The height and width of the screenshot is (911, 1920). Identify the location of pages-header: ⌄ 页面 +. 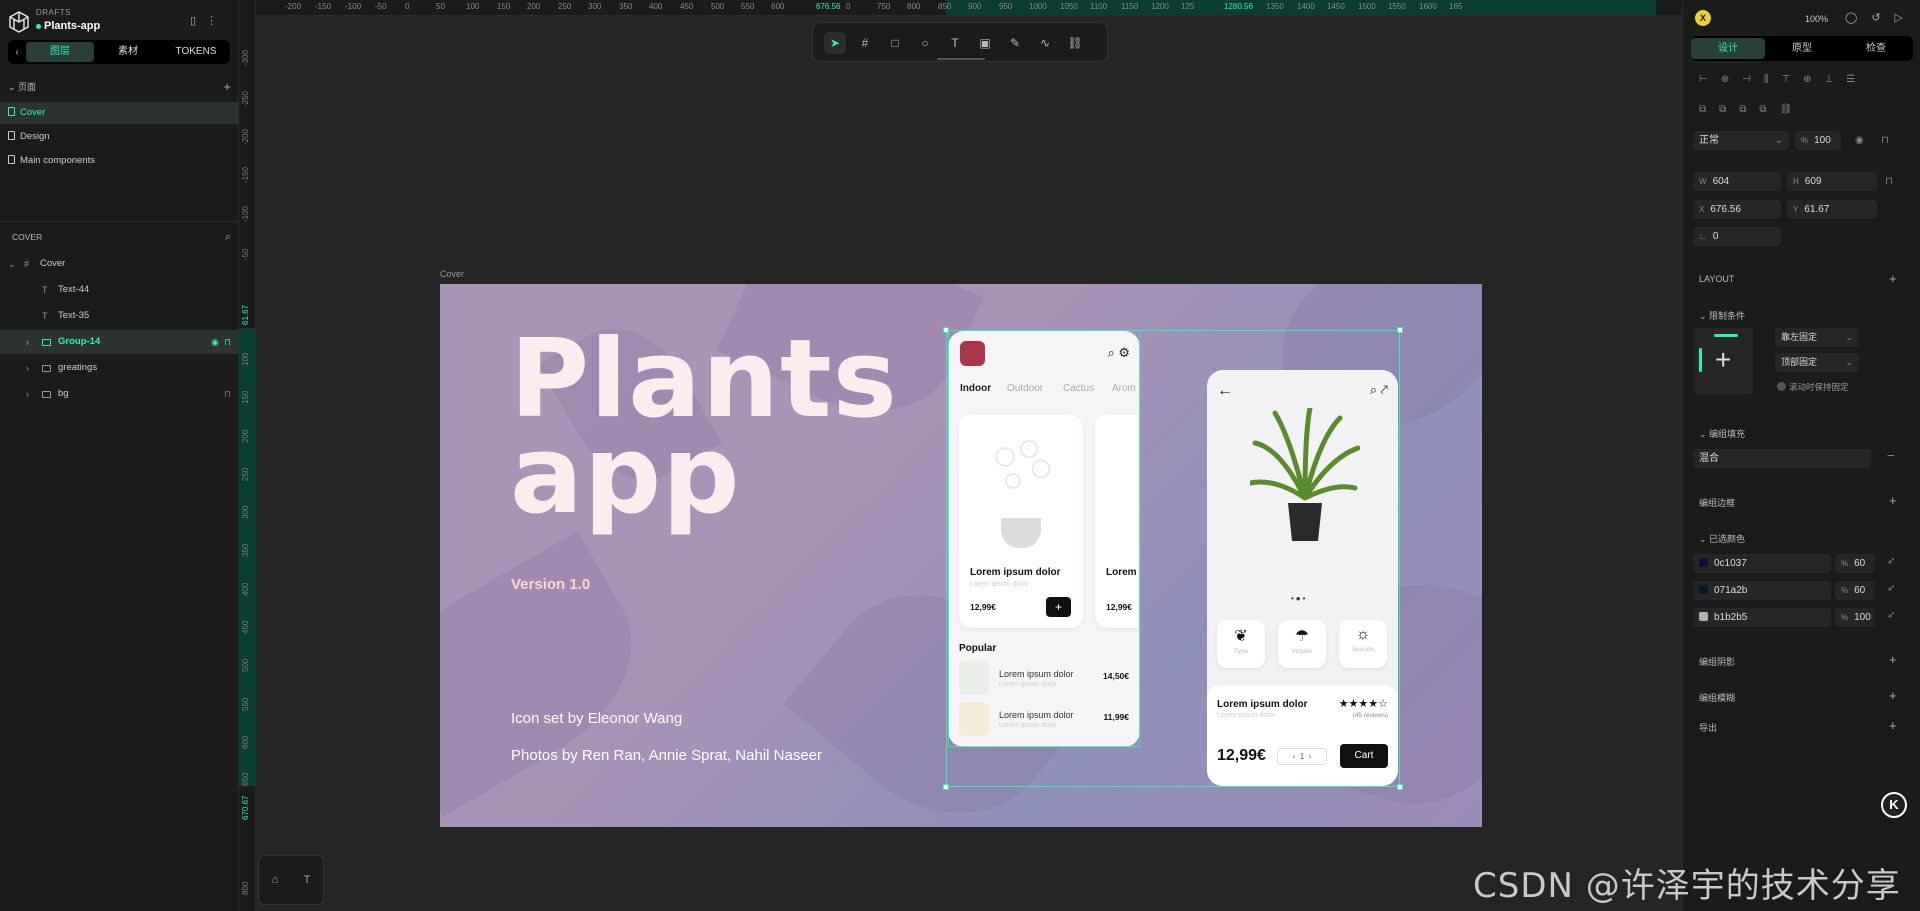
(119, 87).